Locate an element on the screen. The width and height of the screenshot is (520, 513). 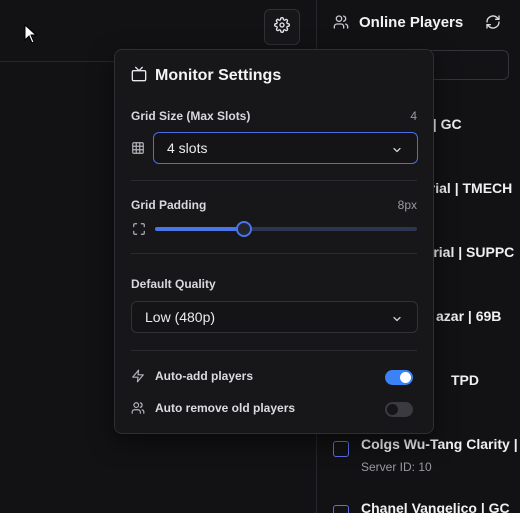
slider-thumb is located at coordinates (244, 229).